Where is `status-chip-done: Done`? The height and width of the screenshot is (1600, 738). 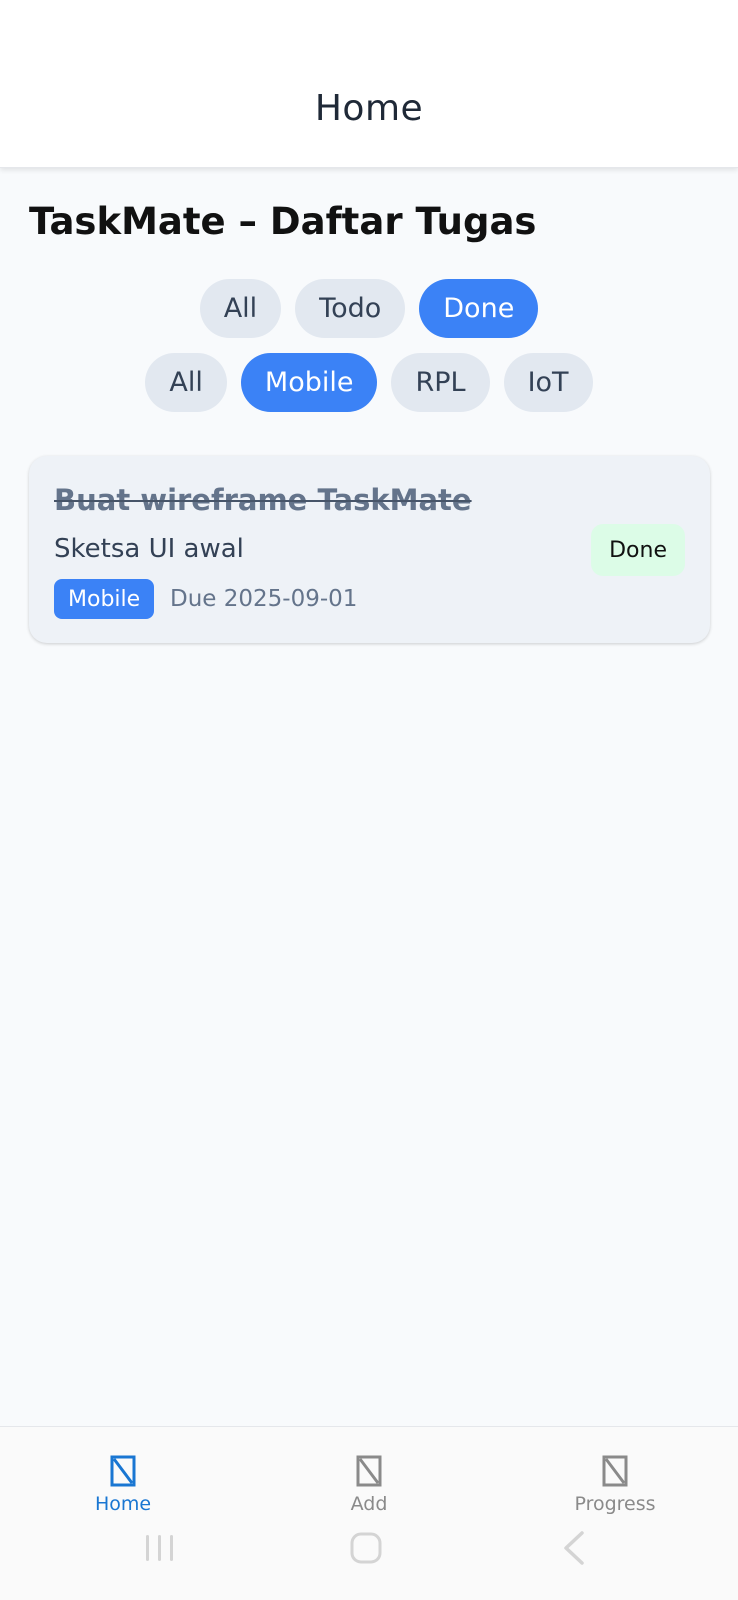 status-chip-done: Done is located at coordinates (479, 308).